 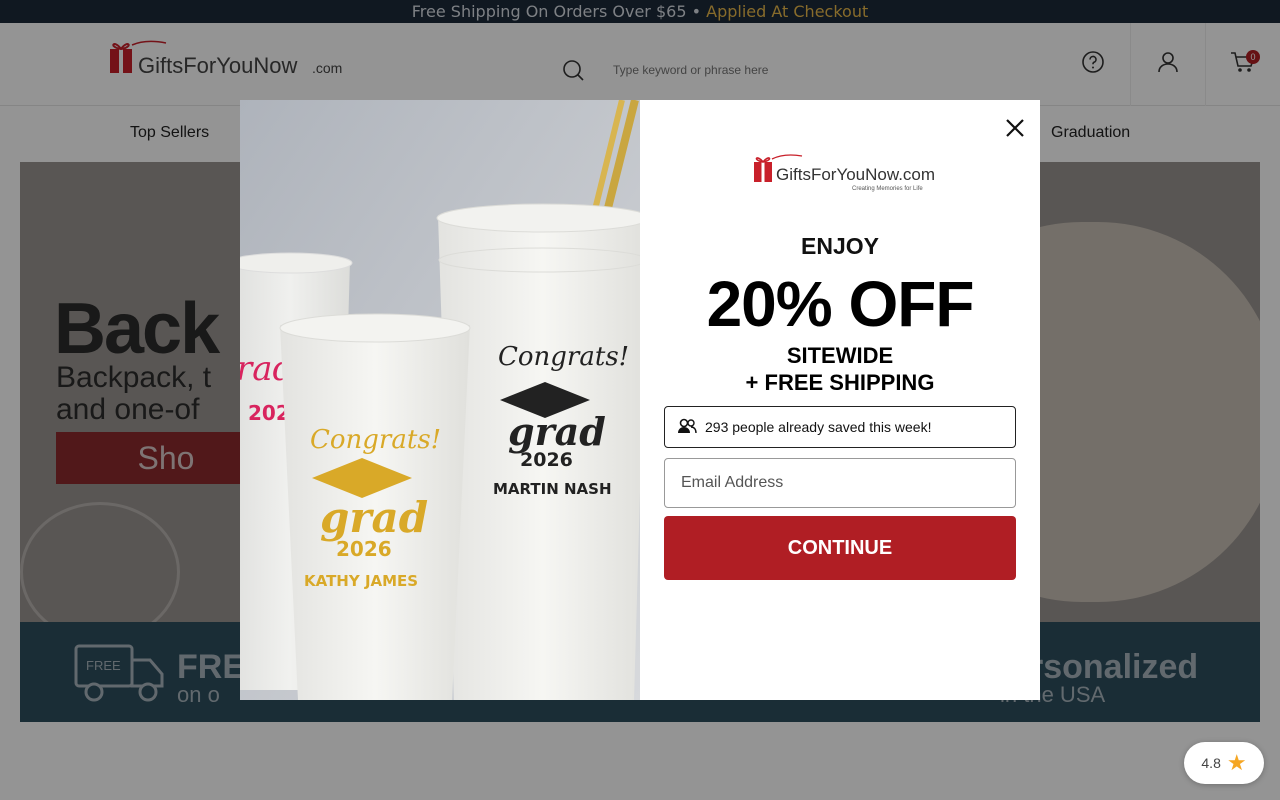 What do you see at coordinates (687, 427) in the screenshot?
I see `people-icon` at bounding box center [687, 427].